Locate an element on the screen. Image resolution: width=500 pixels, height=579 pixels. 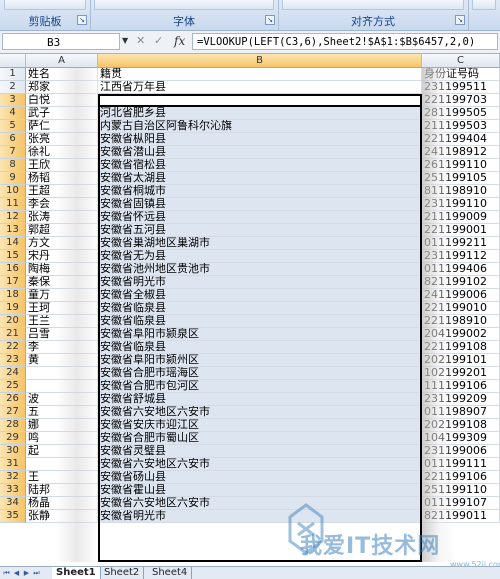
cell-b: 安徽省五河县 is located at coordinates (260, 230).